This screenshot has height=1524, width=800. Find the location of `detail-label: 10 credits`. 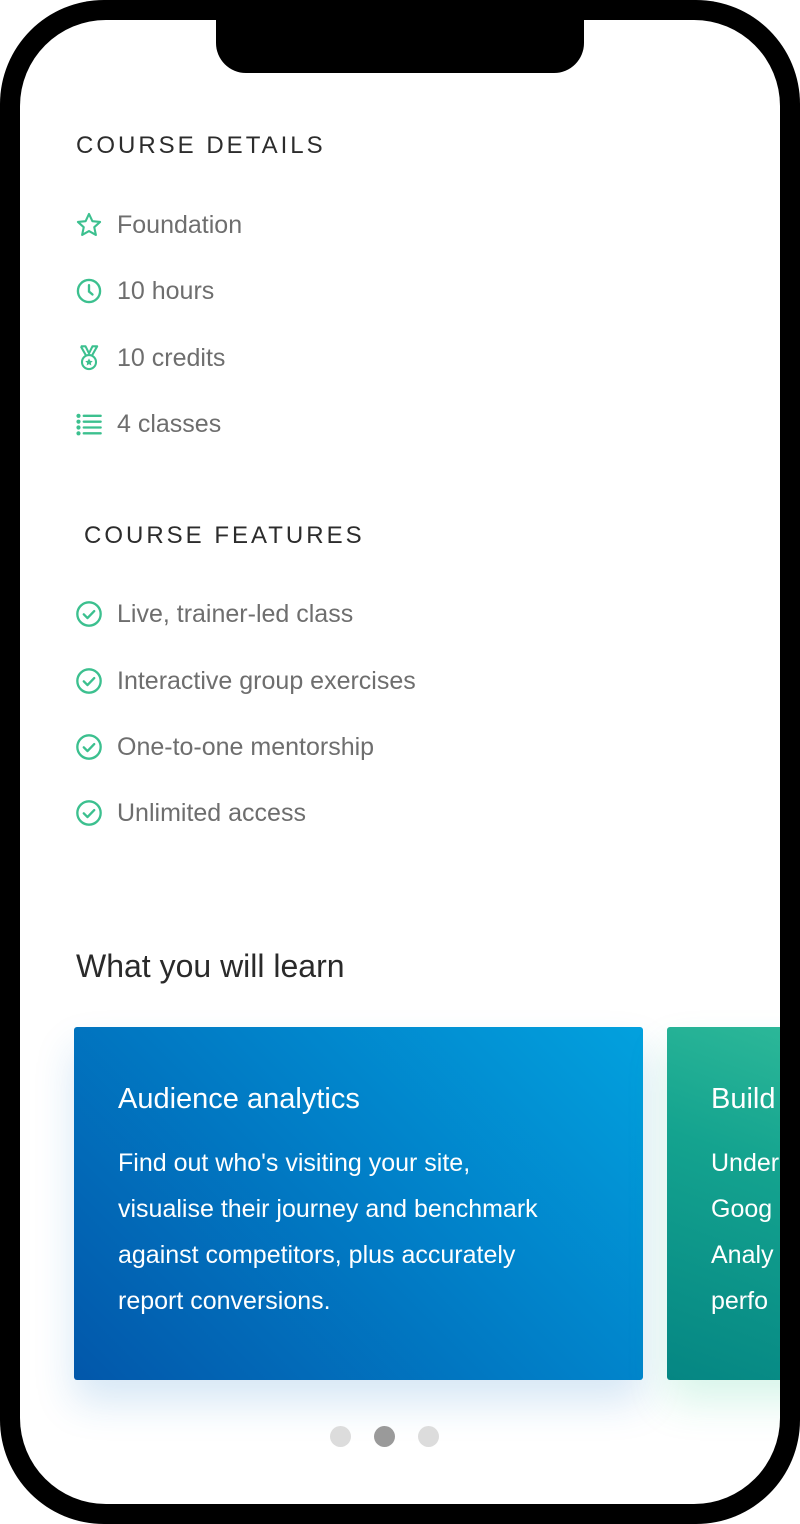

detail-label: 10 credits is located at coordinates (171, 357).